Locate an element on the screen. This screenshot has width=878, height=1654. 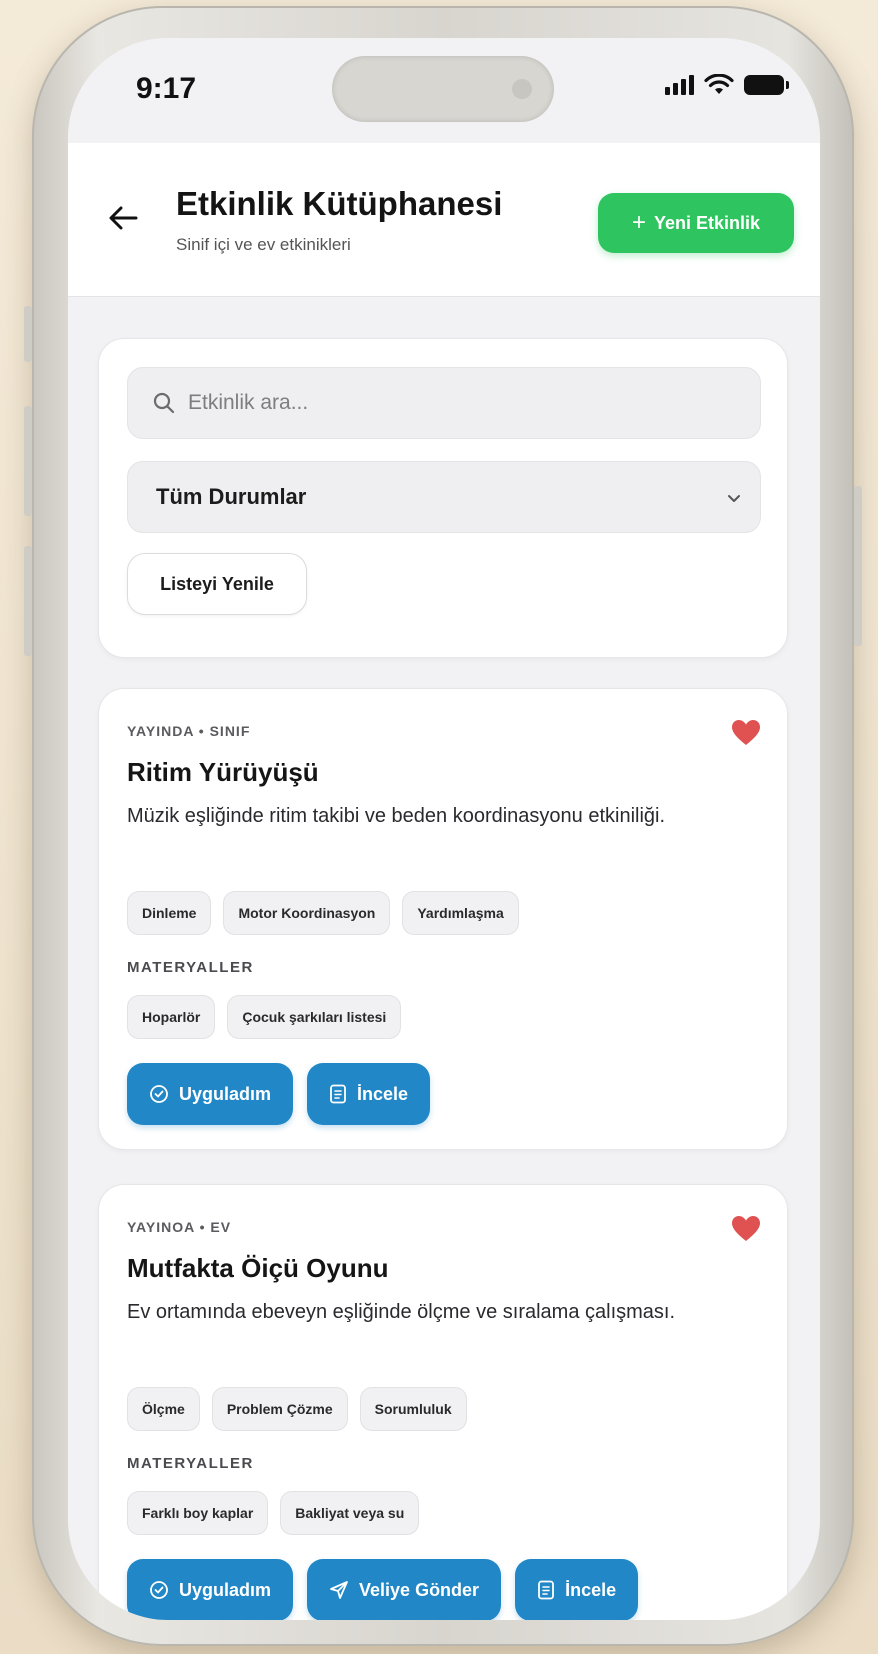
wifi-icon is located at coordinates (719, 84).